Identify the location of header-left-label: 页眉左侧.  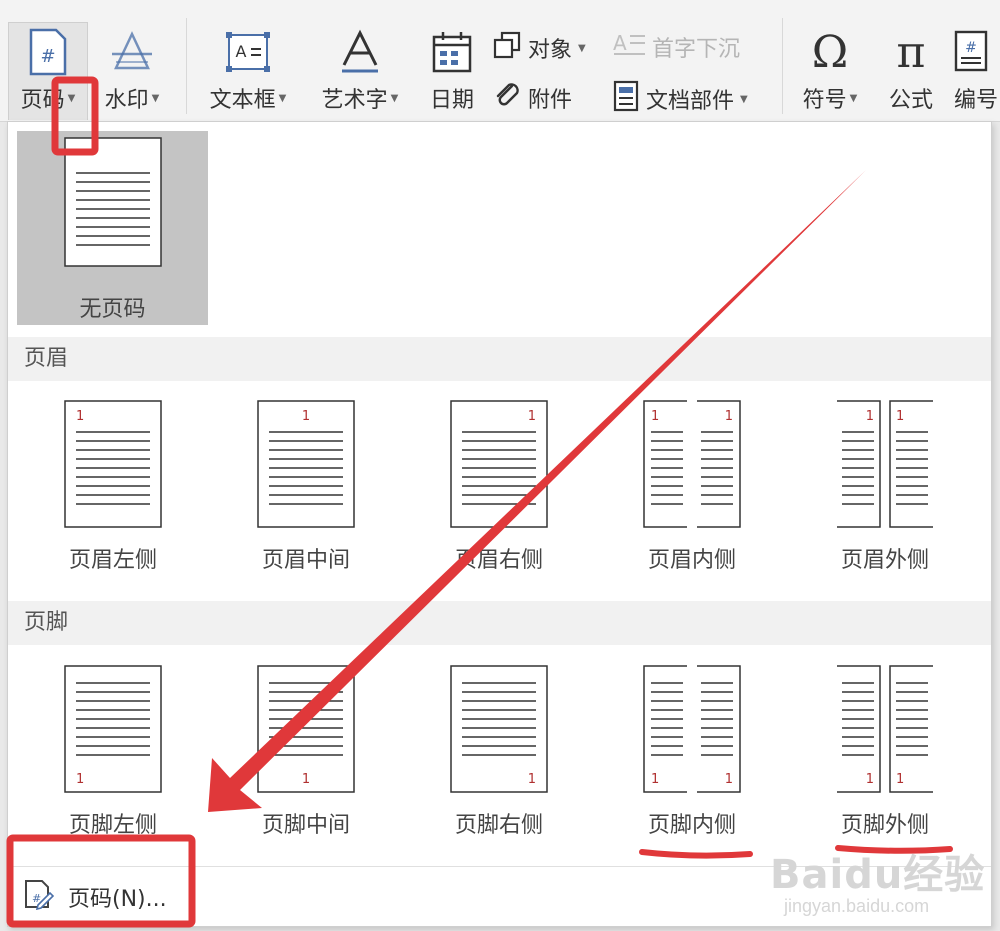
(112, 560).